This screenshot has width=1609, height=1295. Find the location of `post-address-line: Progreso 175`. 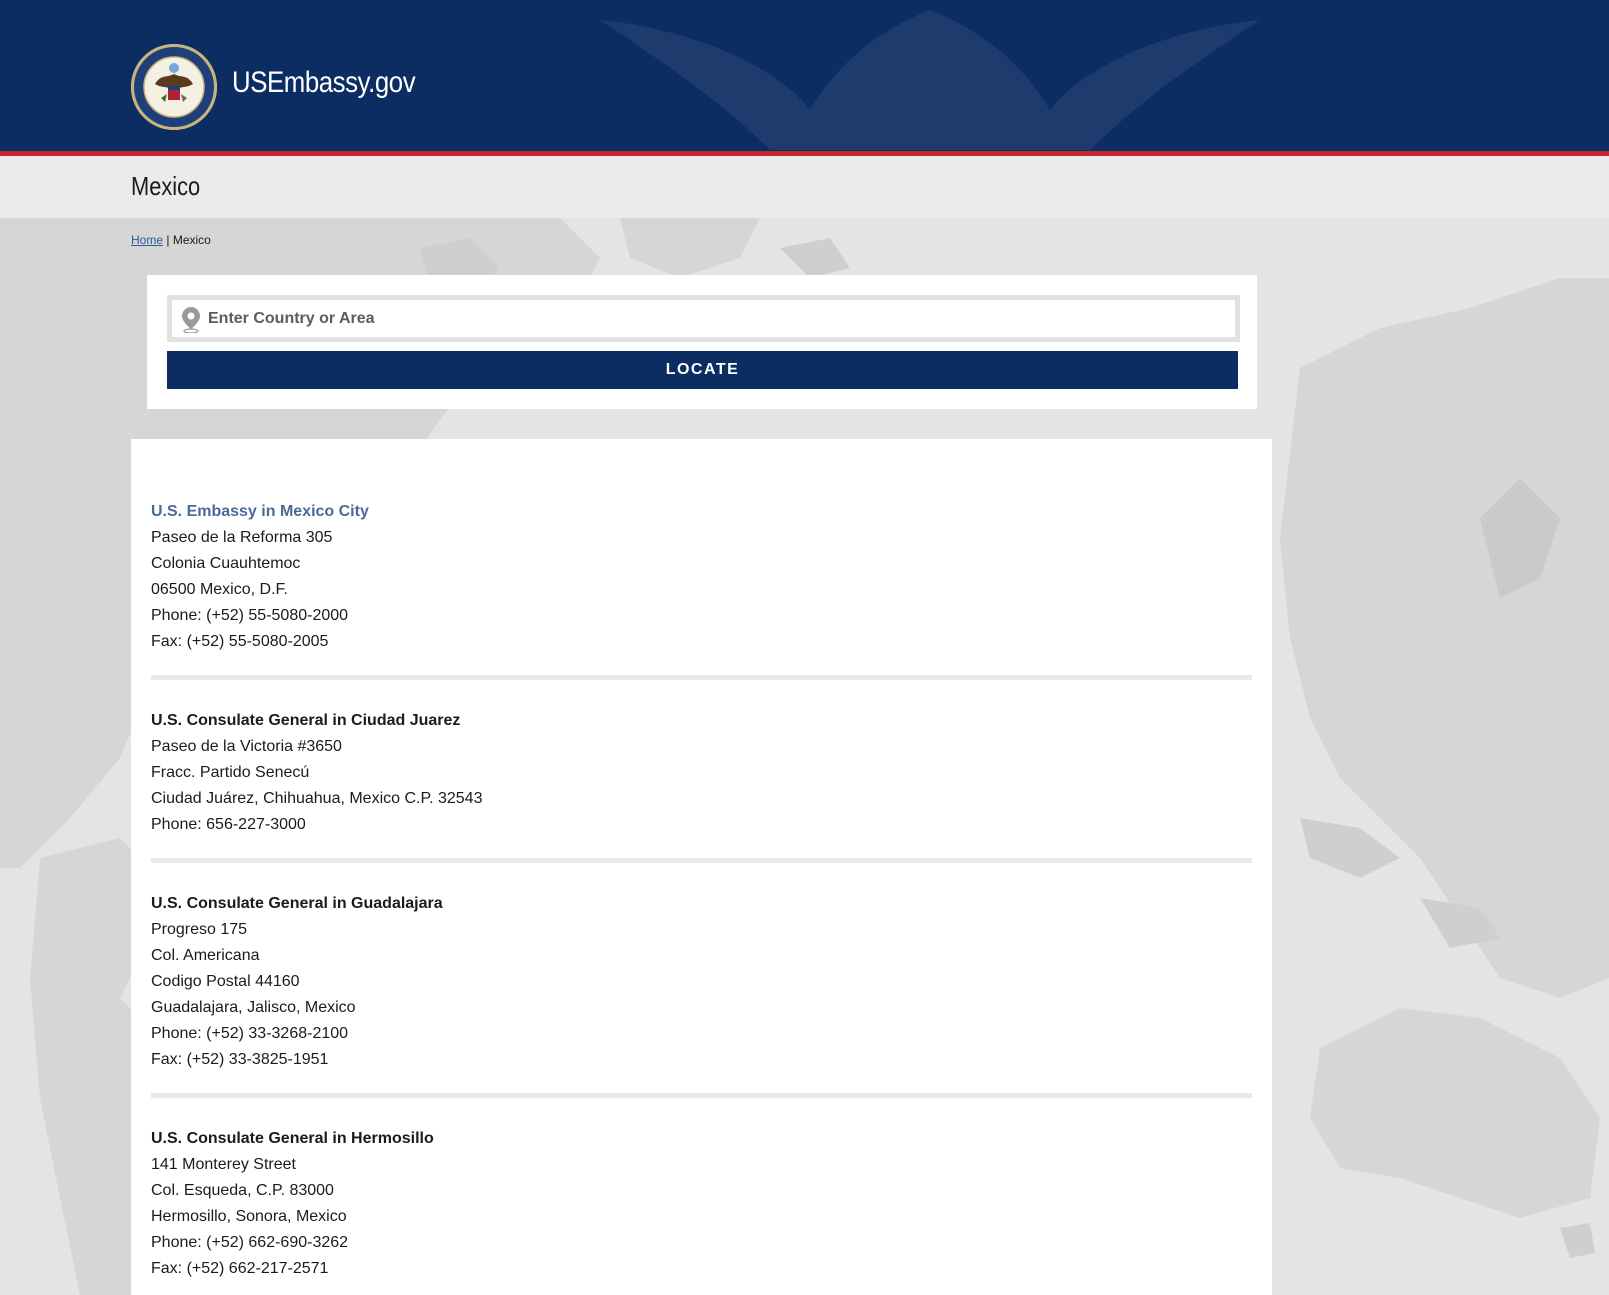

post-address-line: Progreso 175 is located at coordinates (199, 929).